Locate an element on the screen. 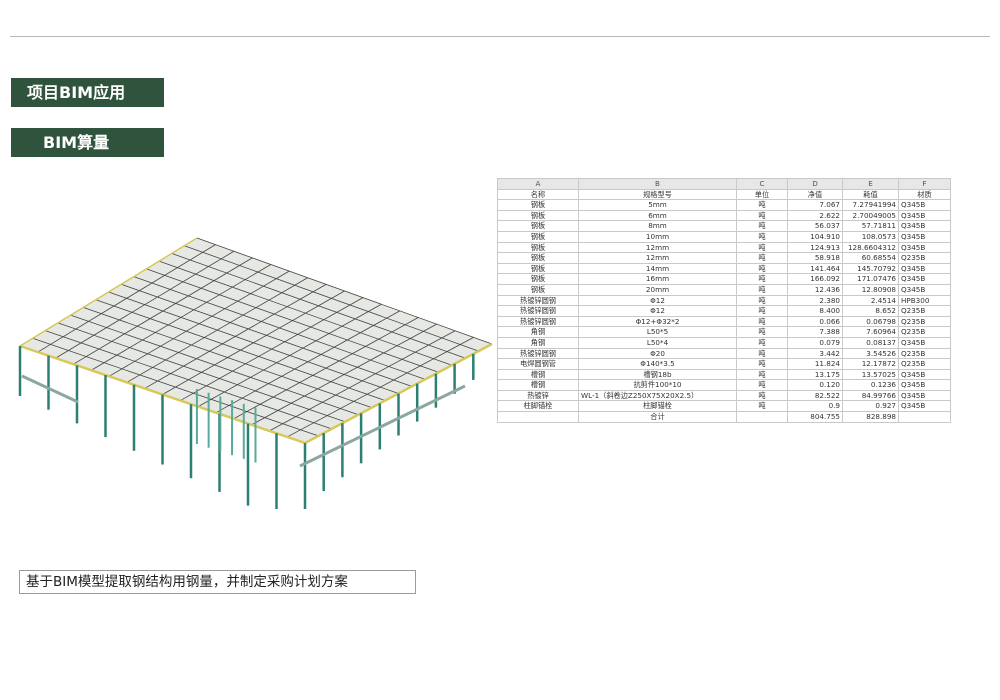 This screenshot has height=700, width=1000. table-cell: Φ20 is located at coordinates (657, 353).